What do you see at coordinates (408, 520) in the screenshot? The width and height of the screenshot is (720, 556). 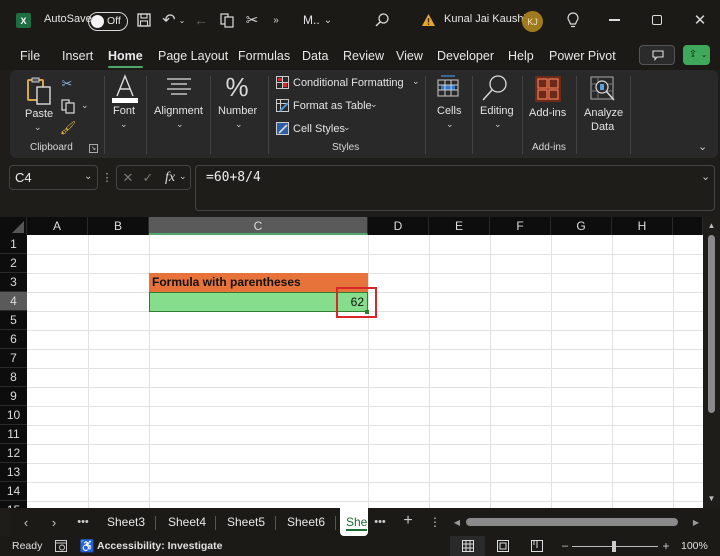 I see `add-sheet-icon: +` at bounding box center [408, 520].